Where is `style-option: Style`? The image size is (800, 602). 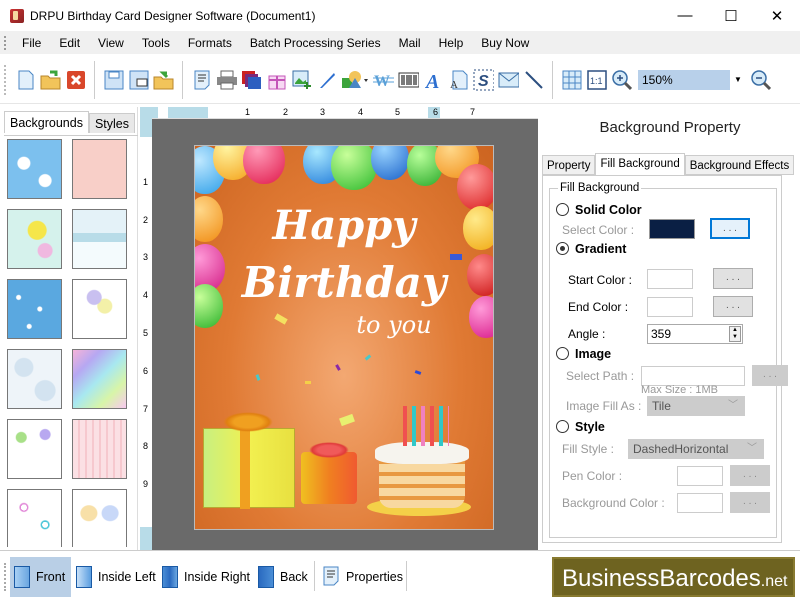
style-option: Style is located at coordinates (580, 427).